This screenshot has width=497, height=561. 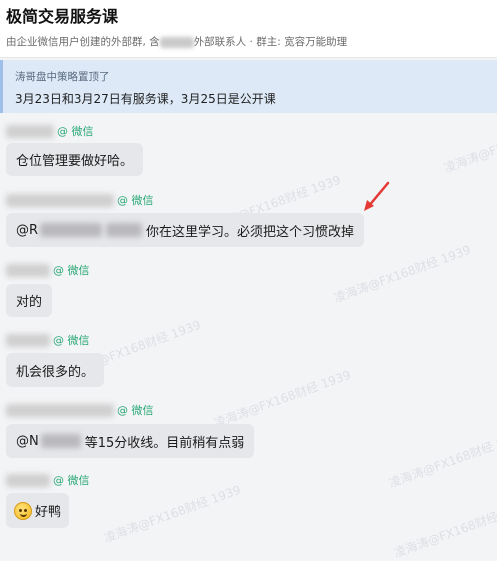 I want to click on message-text: 你在这里学习。必须把这个习惯改掉, so click(x=250, y=232).